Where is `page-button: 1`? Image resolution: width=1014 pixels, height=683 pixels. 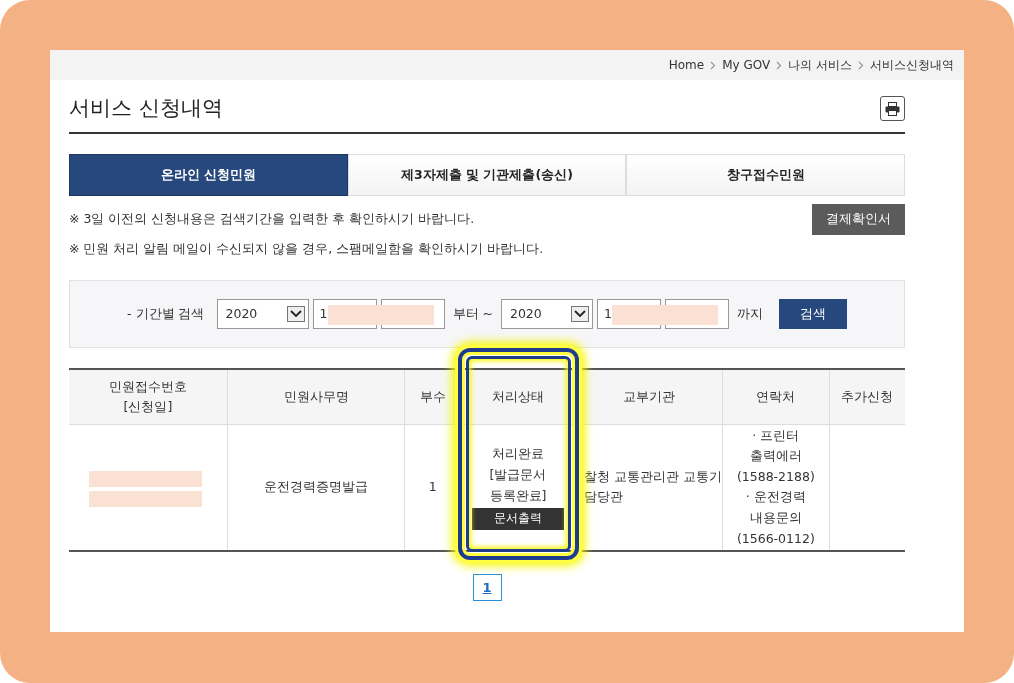
page-button: 1 is located at coordinates (487, 588).